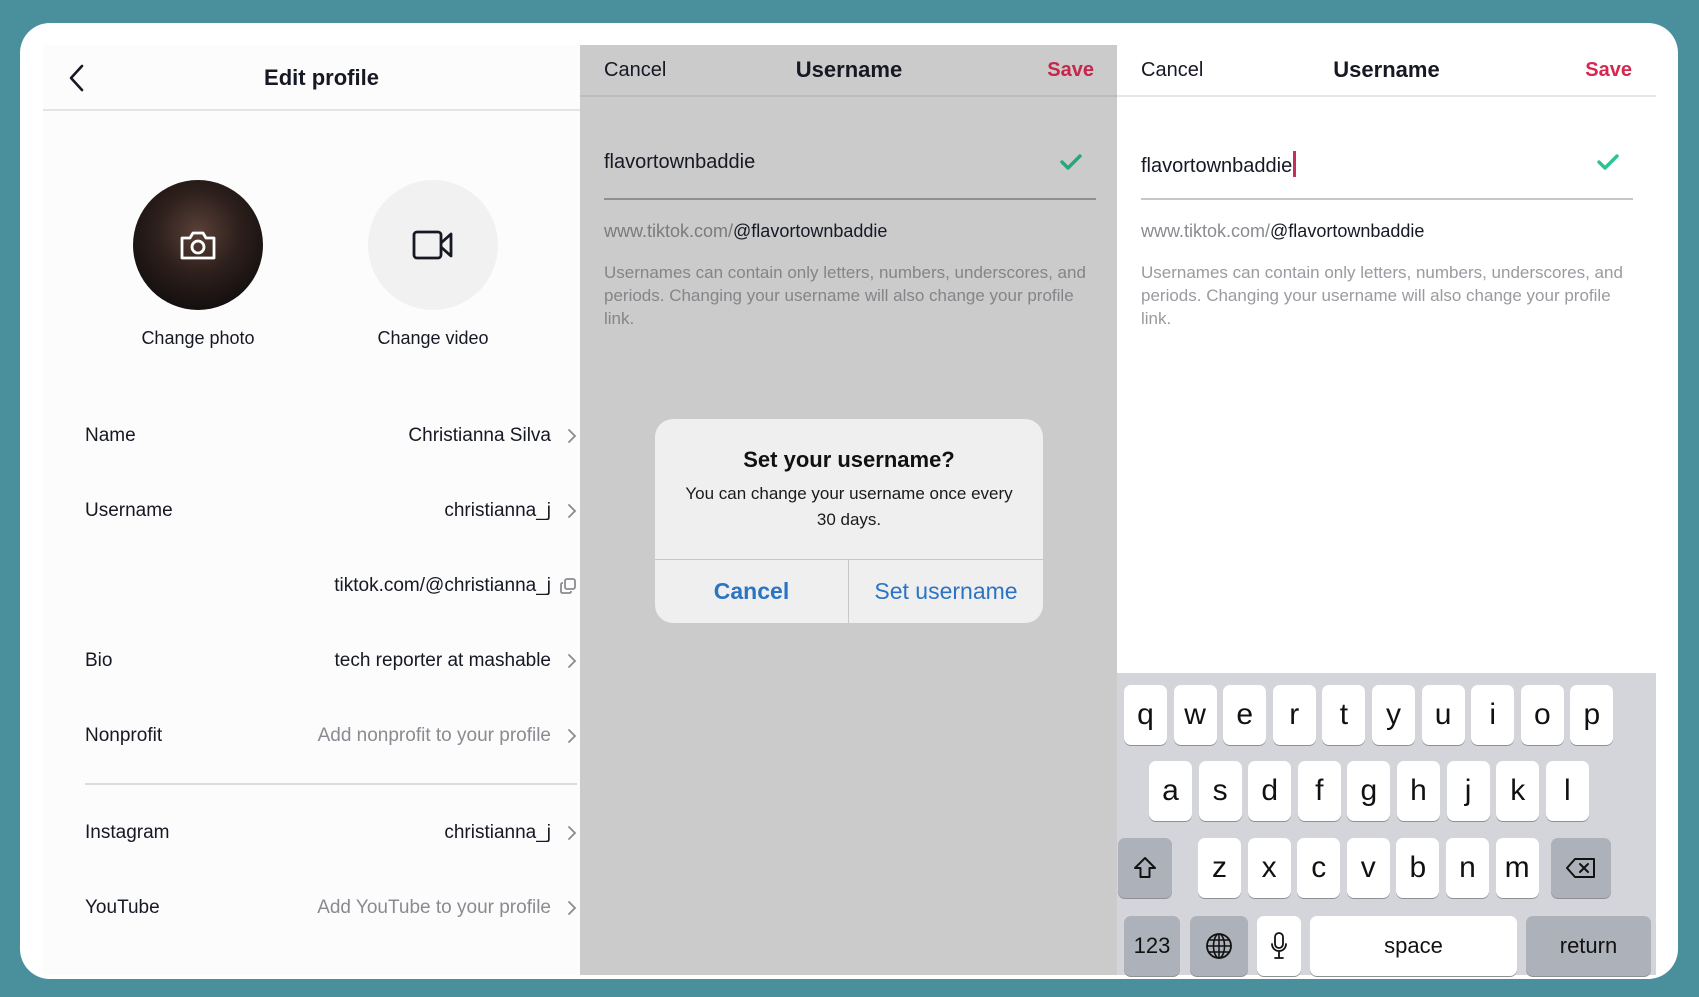 Image resolution: width=1699 pixels, height=997 pixels. What do you see at coordinates (1152, 946) in the screenshot?
I see `numbers-key: 123` at bounding box center [1152, 946].